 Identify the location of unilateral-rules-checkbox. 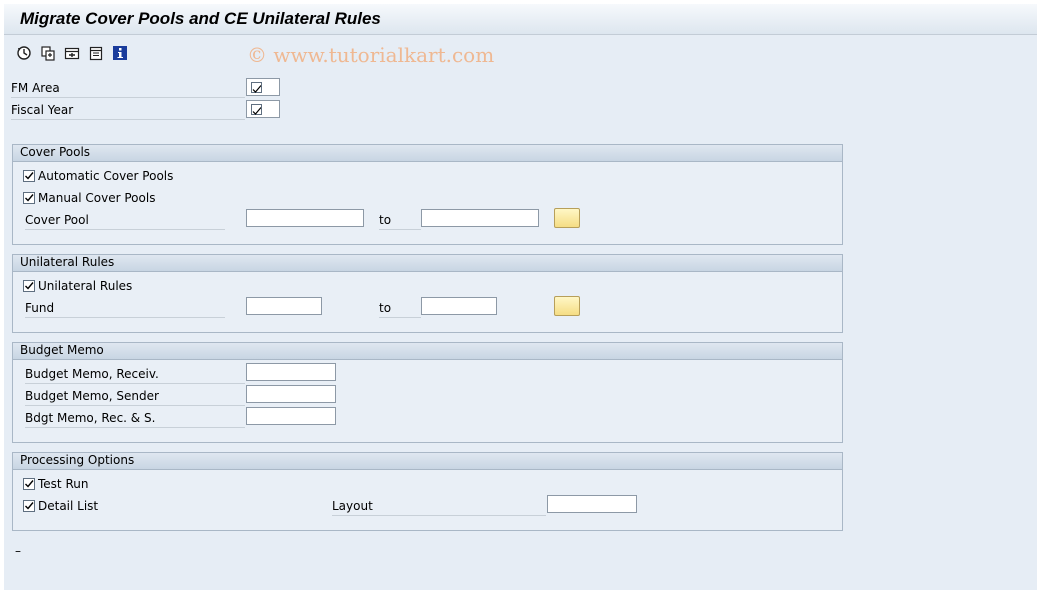
(29, 286).